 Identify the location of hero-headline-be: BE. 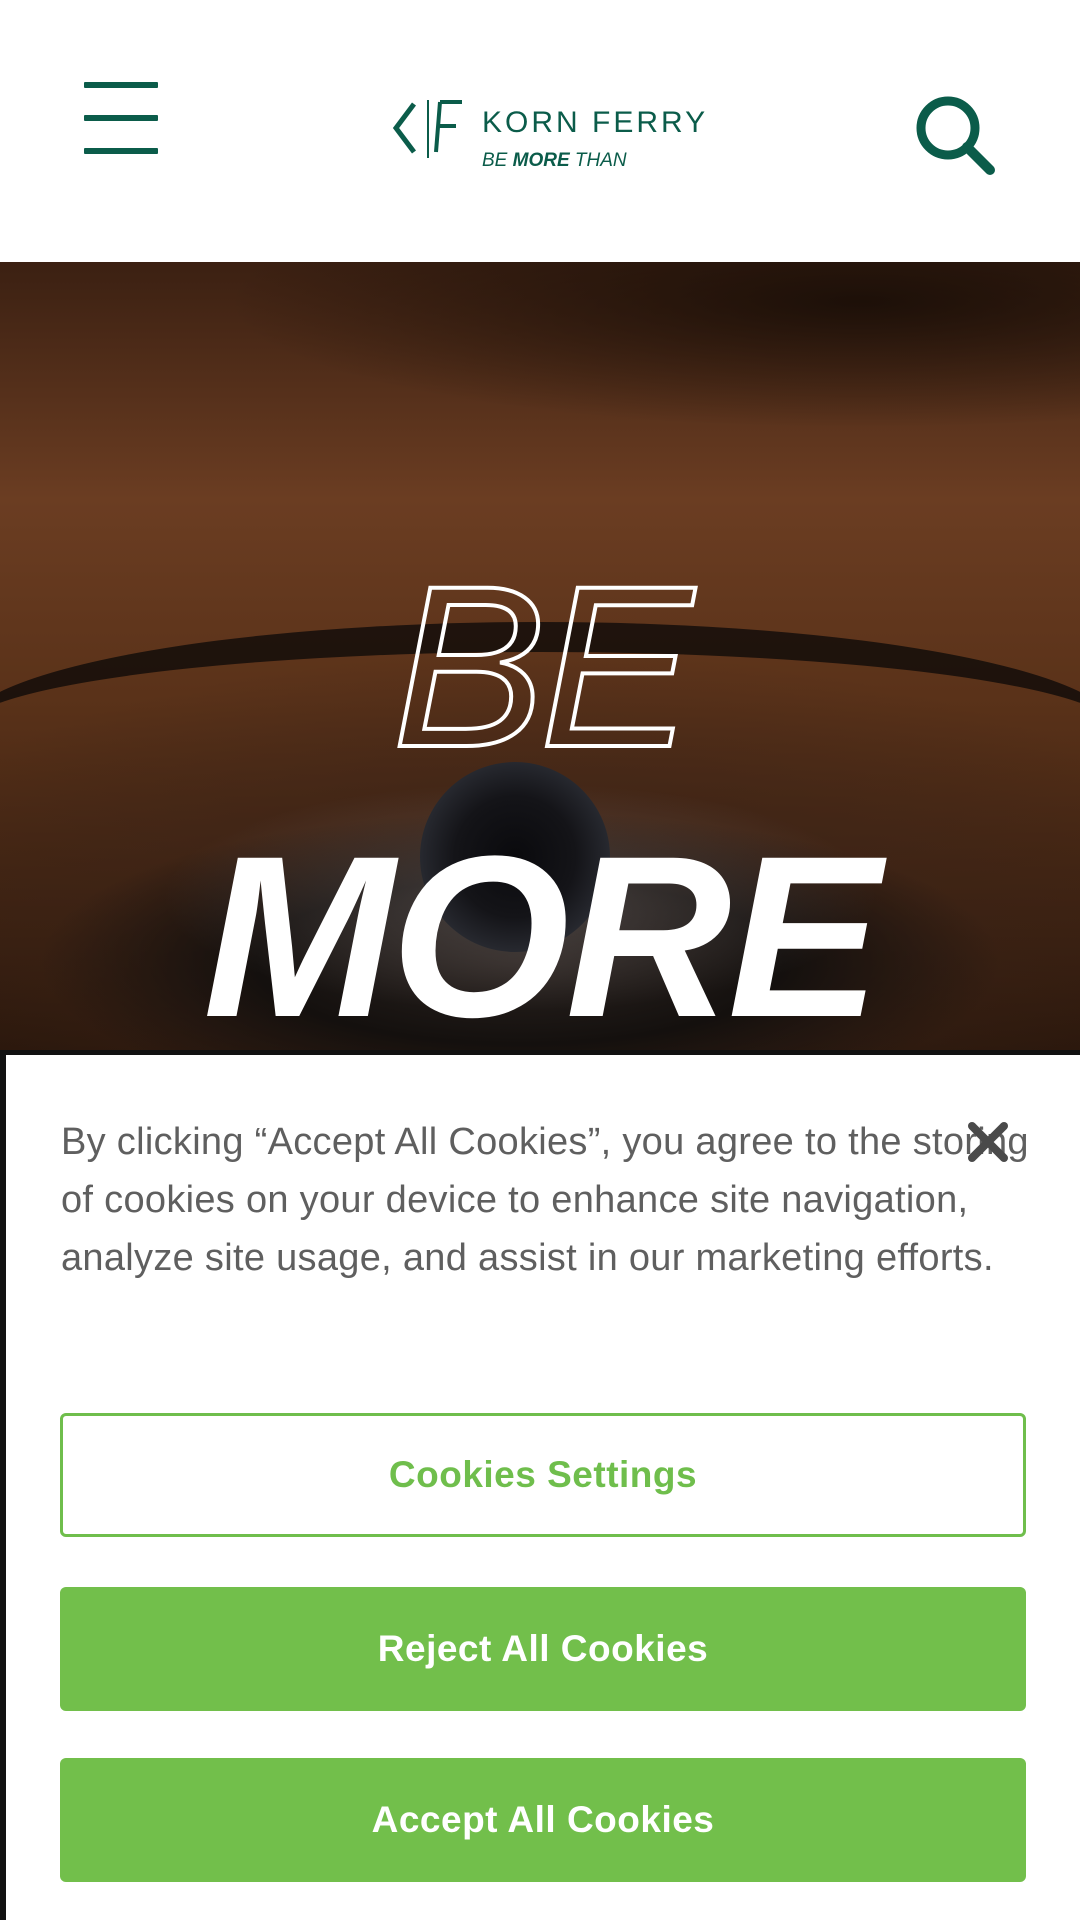
(540, 667).